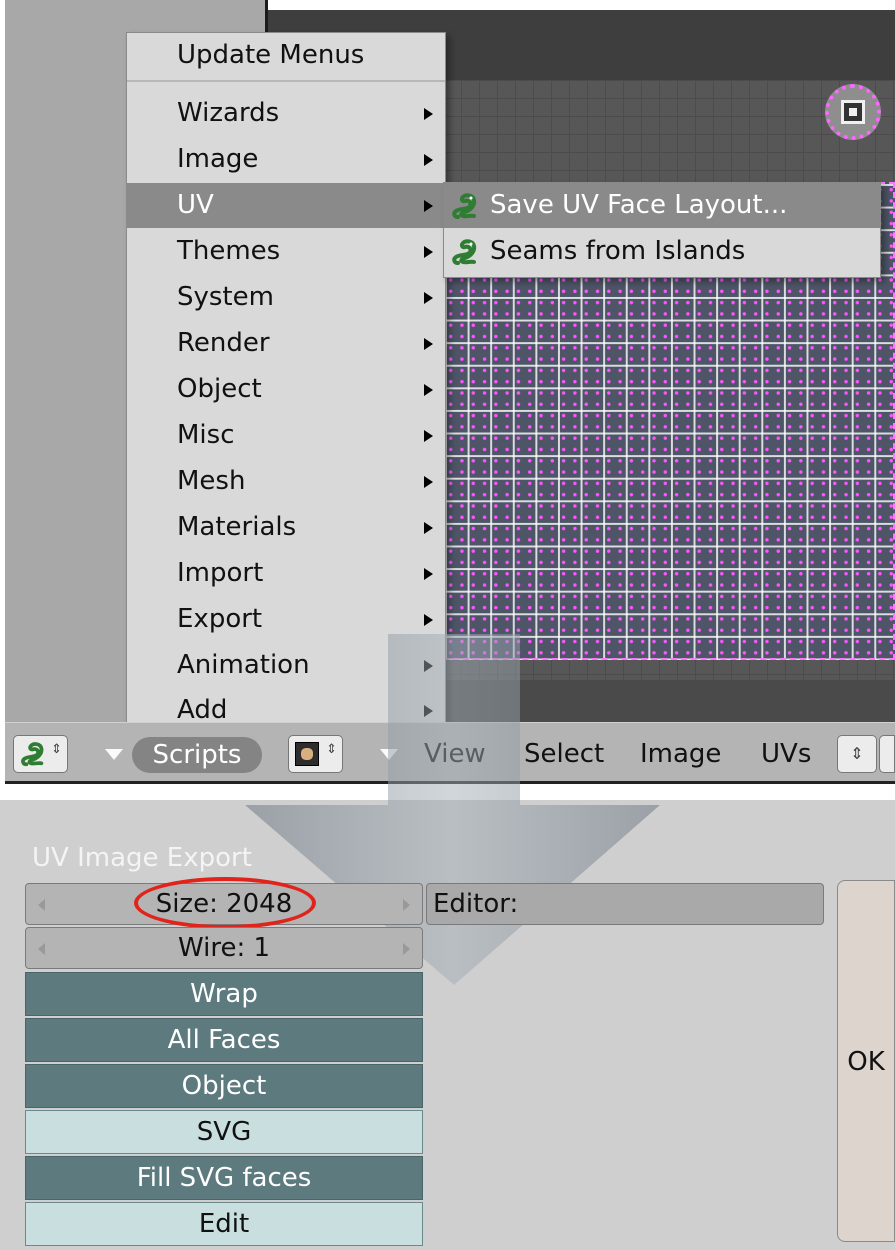  What do you see at coordinates (197, 755) in the screenshot?
I see `scripts-menu-button: Scripts` at bounding box center [197, 755].